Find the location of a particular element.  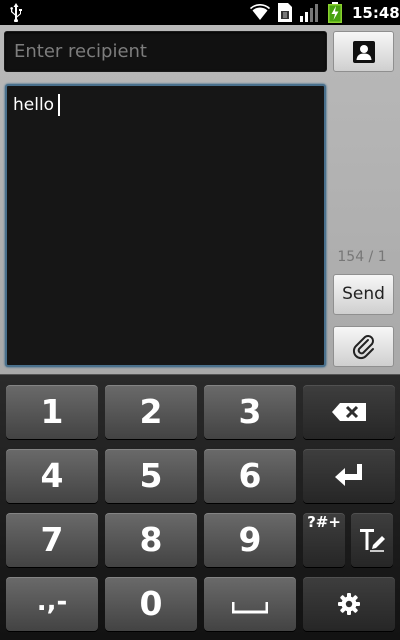

contact-icon is located at coordinates (364, 52).